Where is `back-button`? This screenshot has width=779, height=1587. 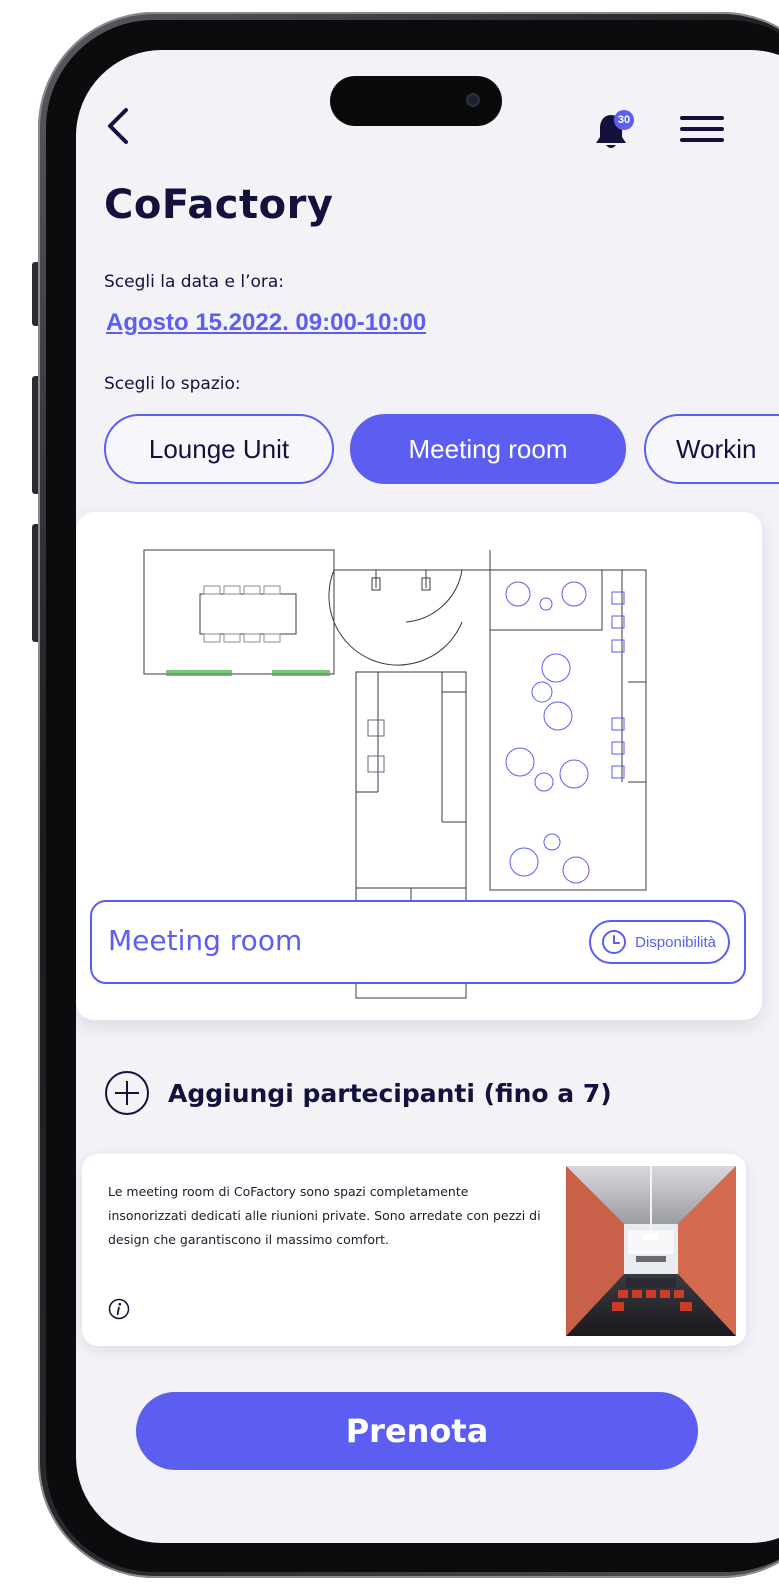
back-button is located at coordinates (119, 126).